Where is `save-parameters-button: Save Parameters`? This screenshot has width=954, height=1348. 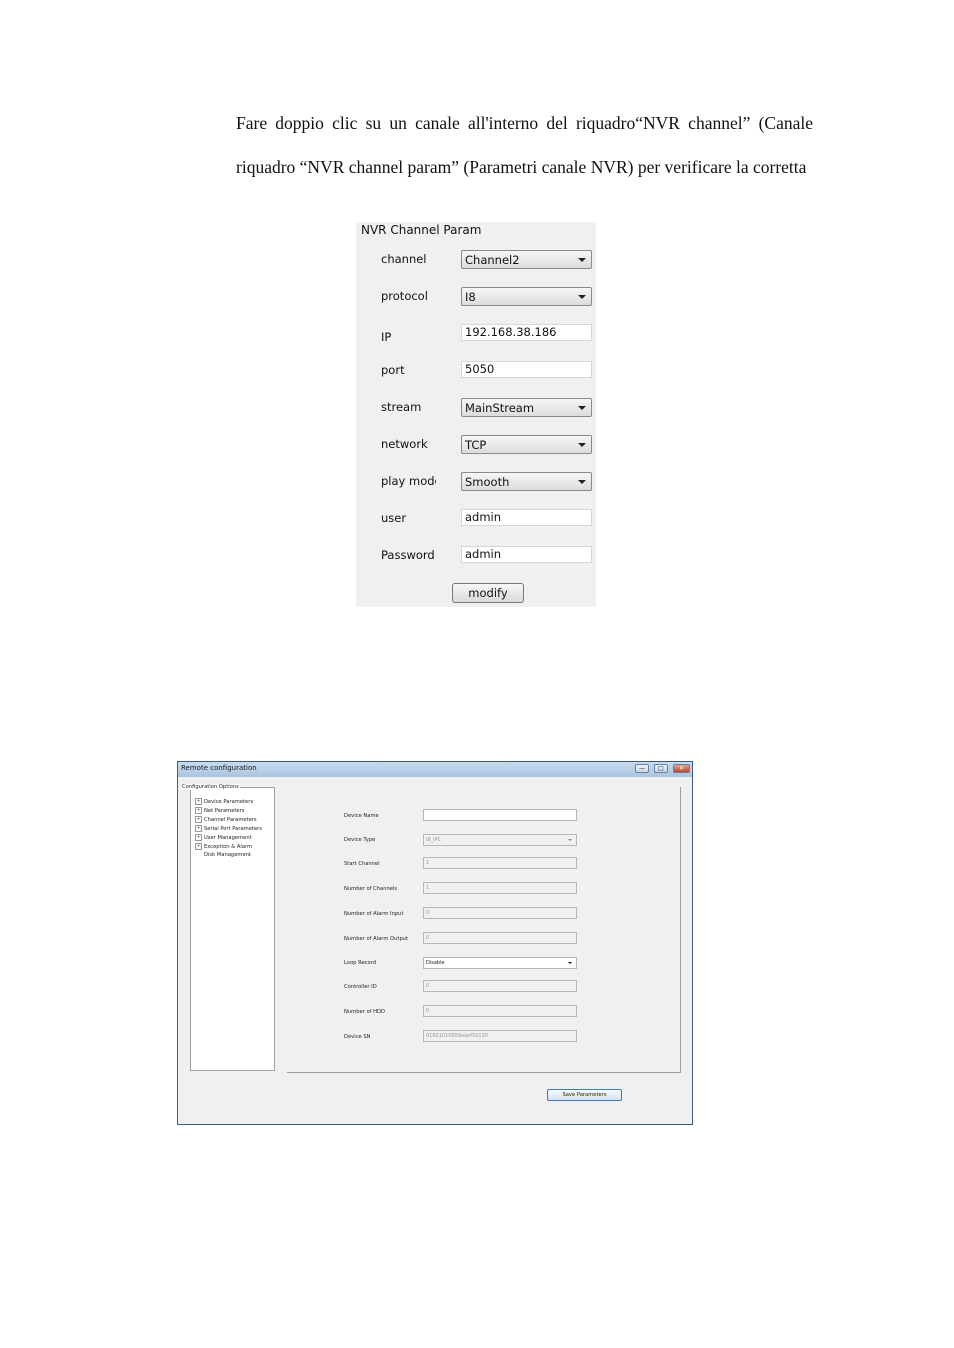 save-parameters-button: Save Parameters is located at coordinates (584, 1095).